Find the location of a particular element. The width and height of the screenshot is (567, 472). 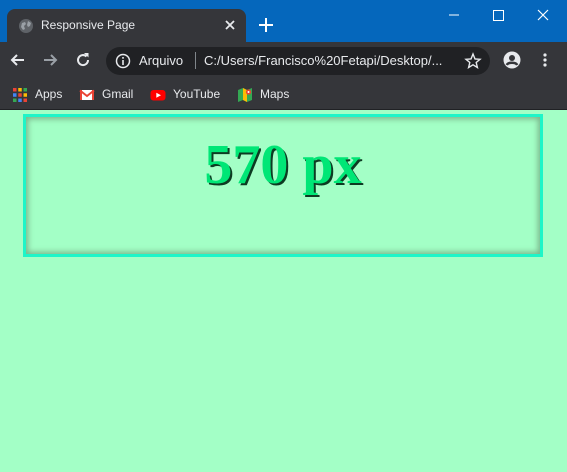

maps-icon is located at coordinates (245, 95).